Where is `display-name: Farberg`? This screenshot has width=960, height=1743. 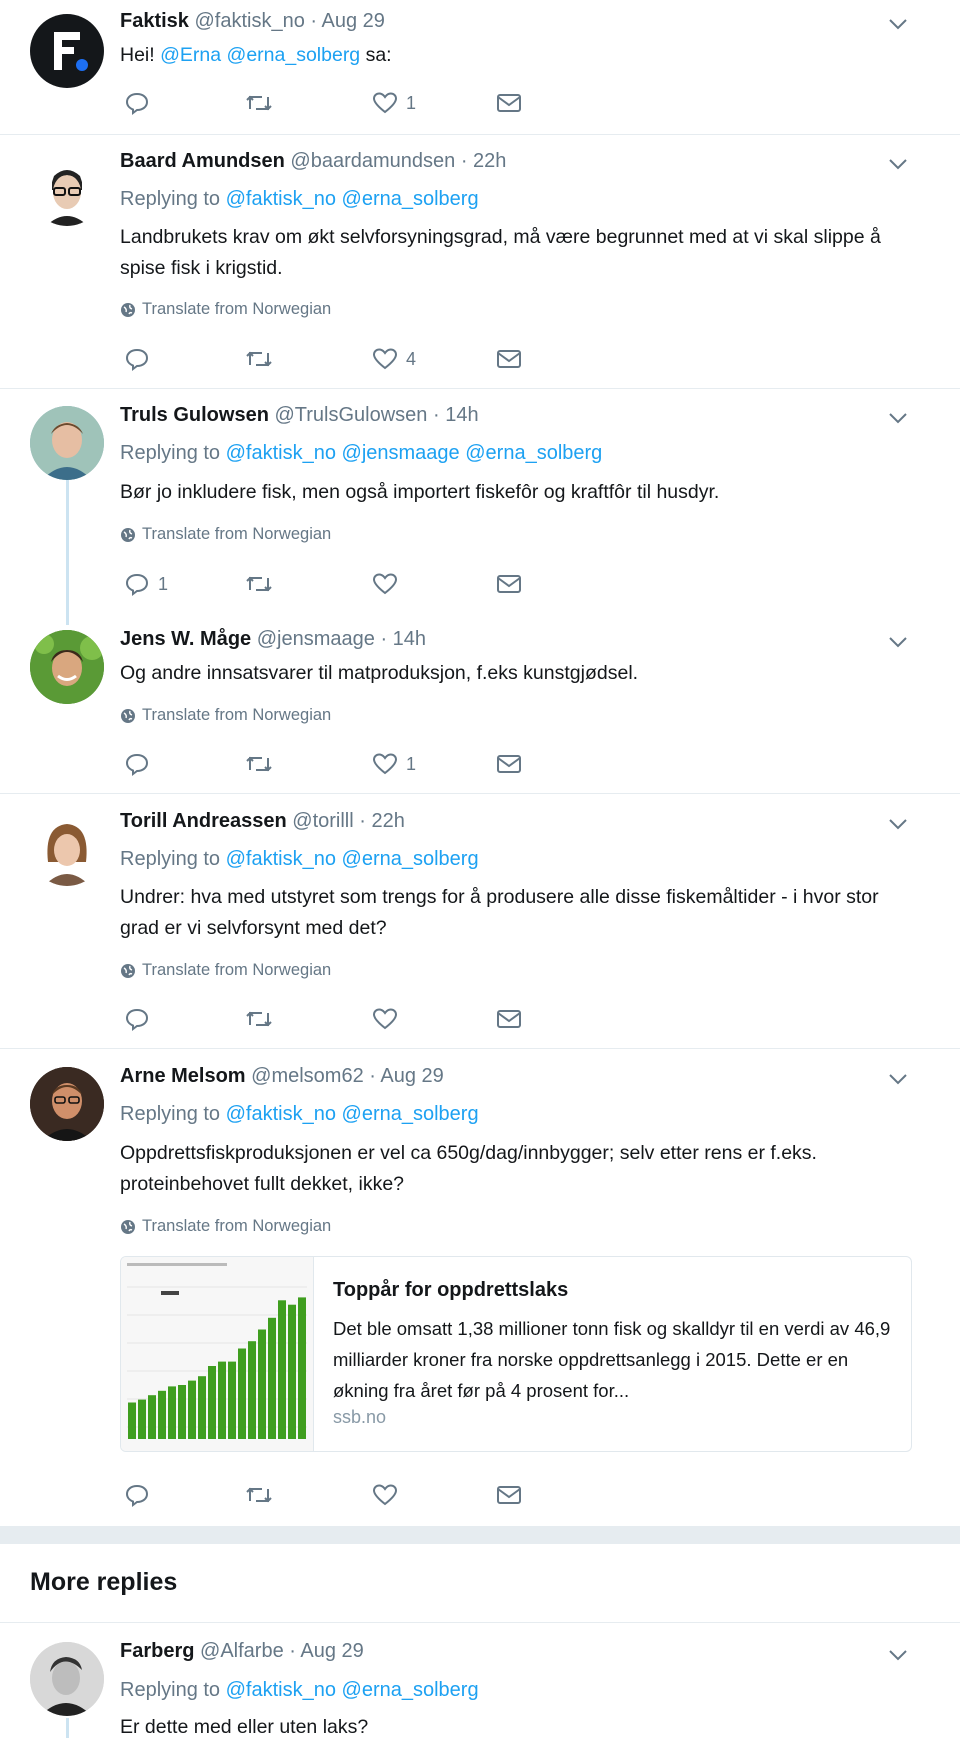 display-name: Farberg is located at coordinates (157, 1651).